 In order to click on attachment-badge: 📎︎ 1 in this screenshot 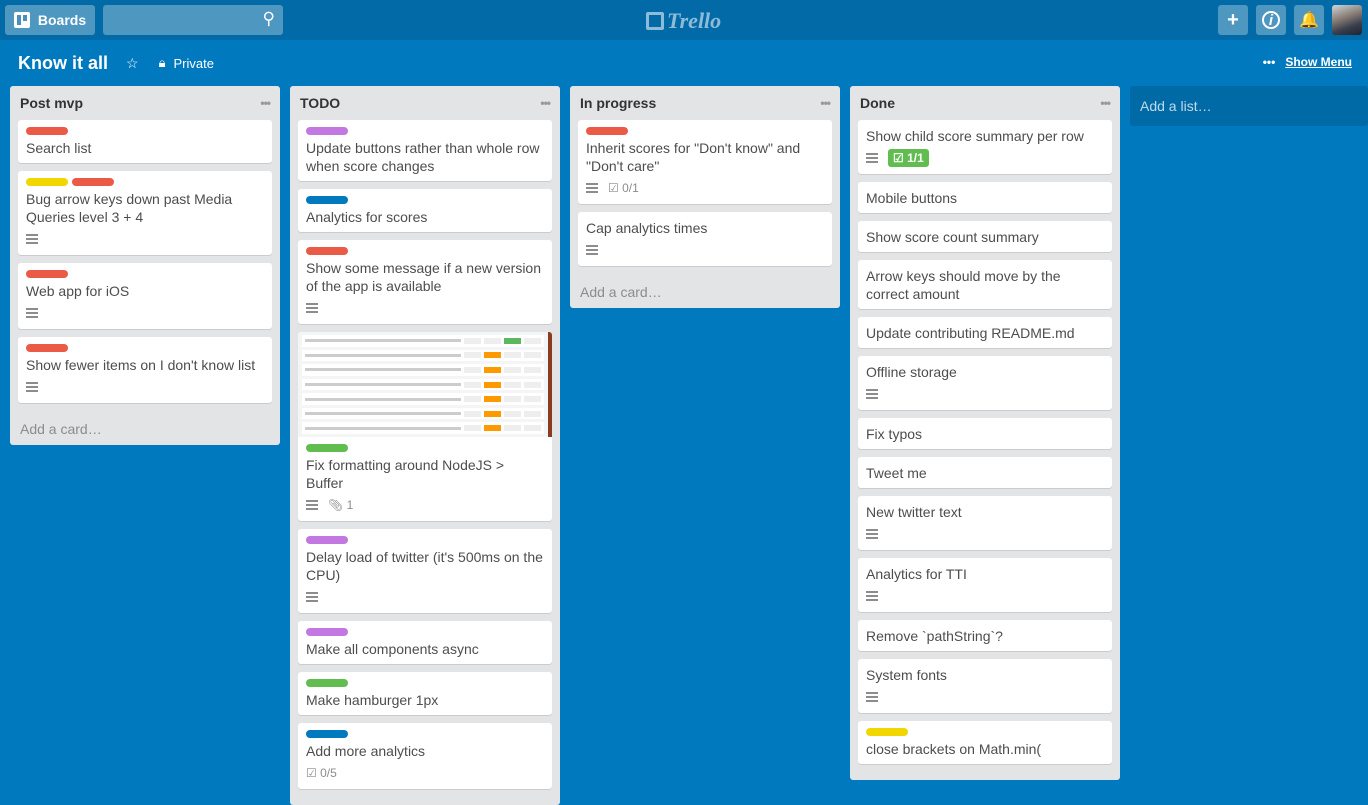, I will do `click(340, 505)`.